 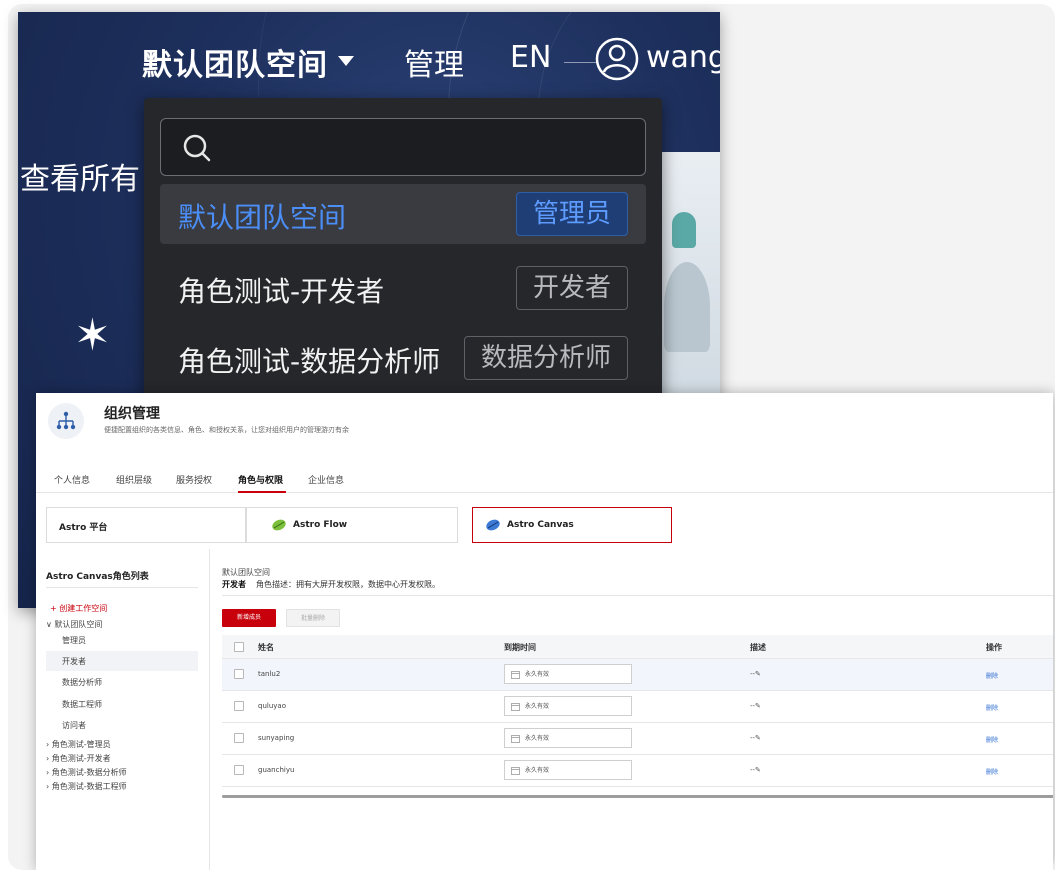 What do you see at coordinates (82, 682) in the screenshot?
I see `sidebar-role-item: 数据分析师` at bounding box center [82, 682].